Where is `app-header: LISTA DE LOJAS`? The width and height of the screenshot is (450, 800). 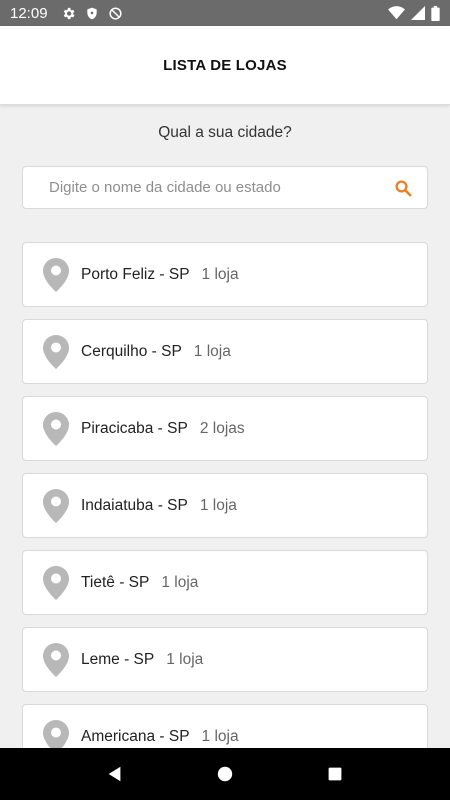 app-header: LISTA DE LOJAS is located at coordinates (225, 65).